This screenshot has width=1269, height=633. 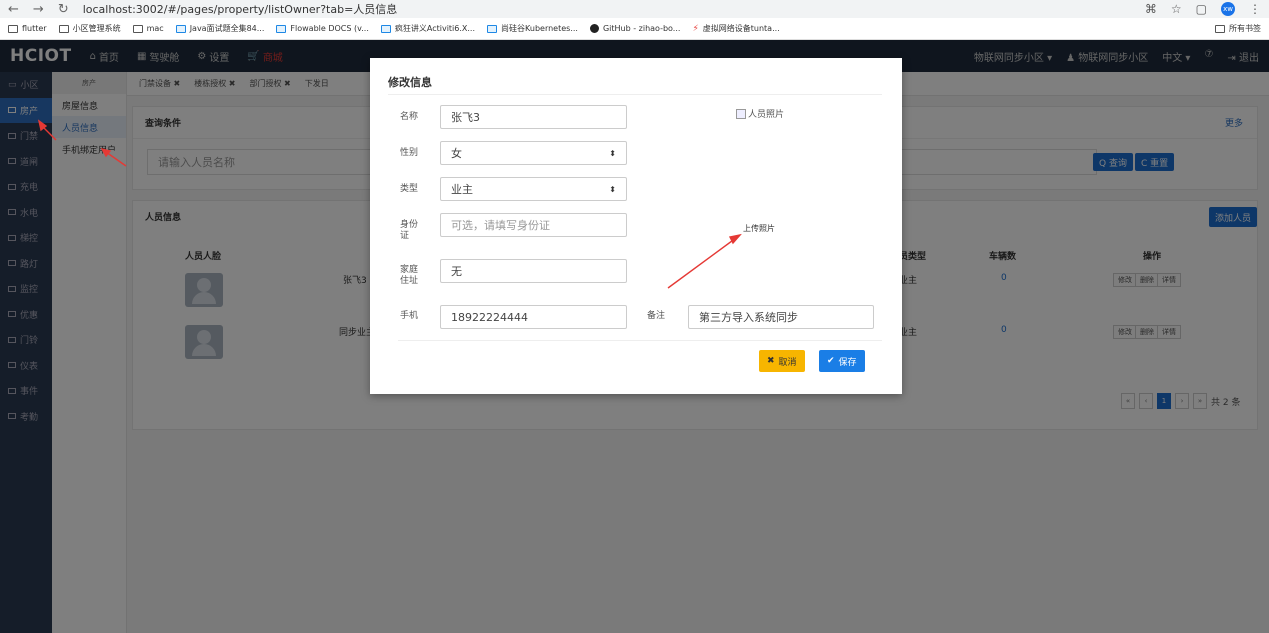 What do you see at coordinates (533, 153) in the screenshot?
I see `gender-select: 女 ⬍` at bounding box center [533, 153].